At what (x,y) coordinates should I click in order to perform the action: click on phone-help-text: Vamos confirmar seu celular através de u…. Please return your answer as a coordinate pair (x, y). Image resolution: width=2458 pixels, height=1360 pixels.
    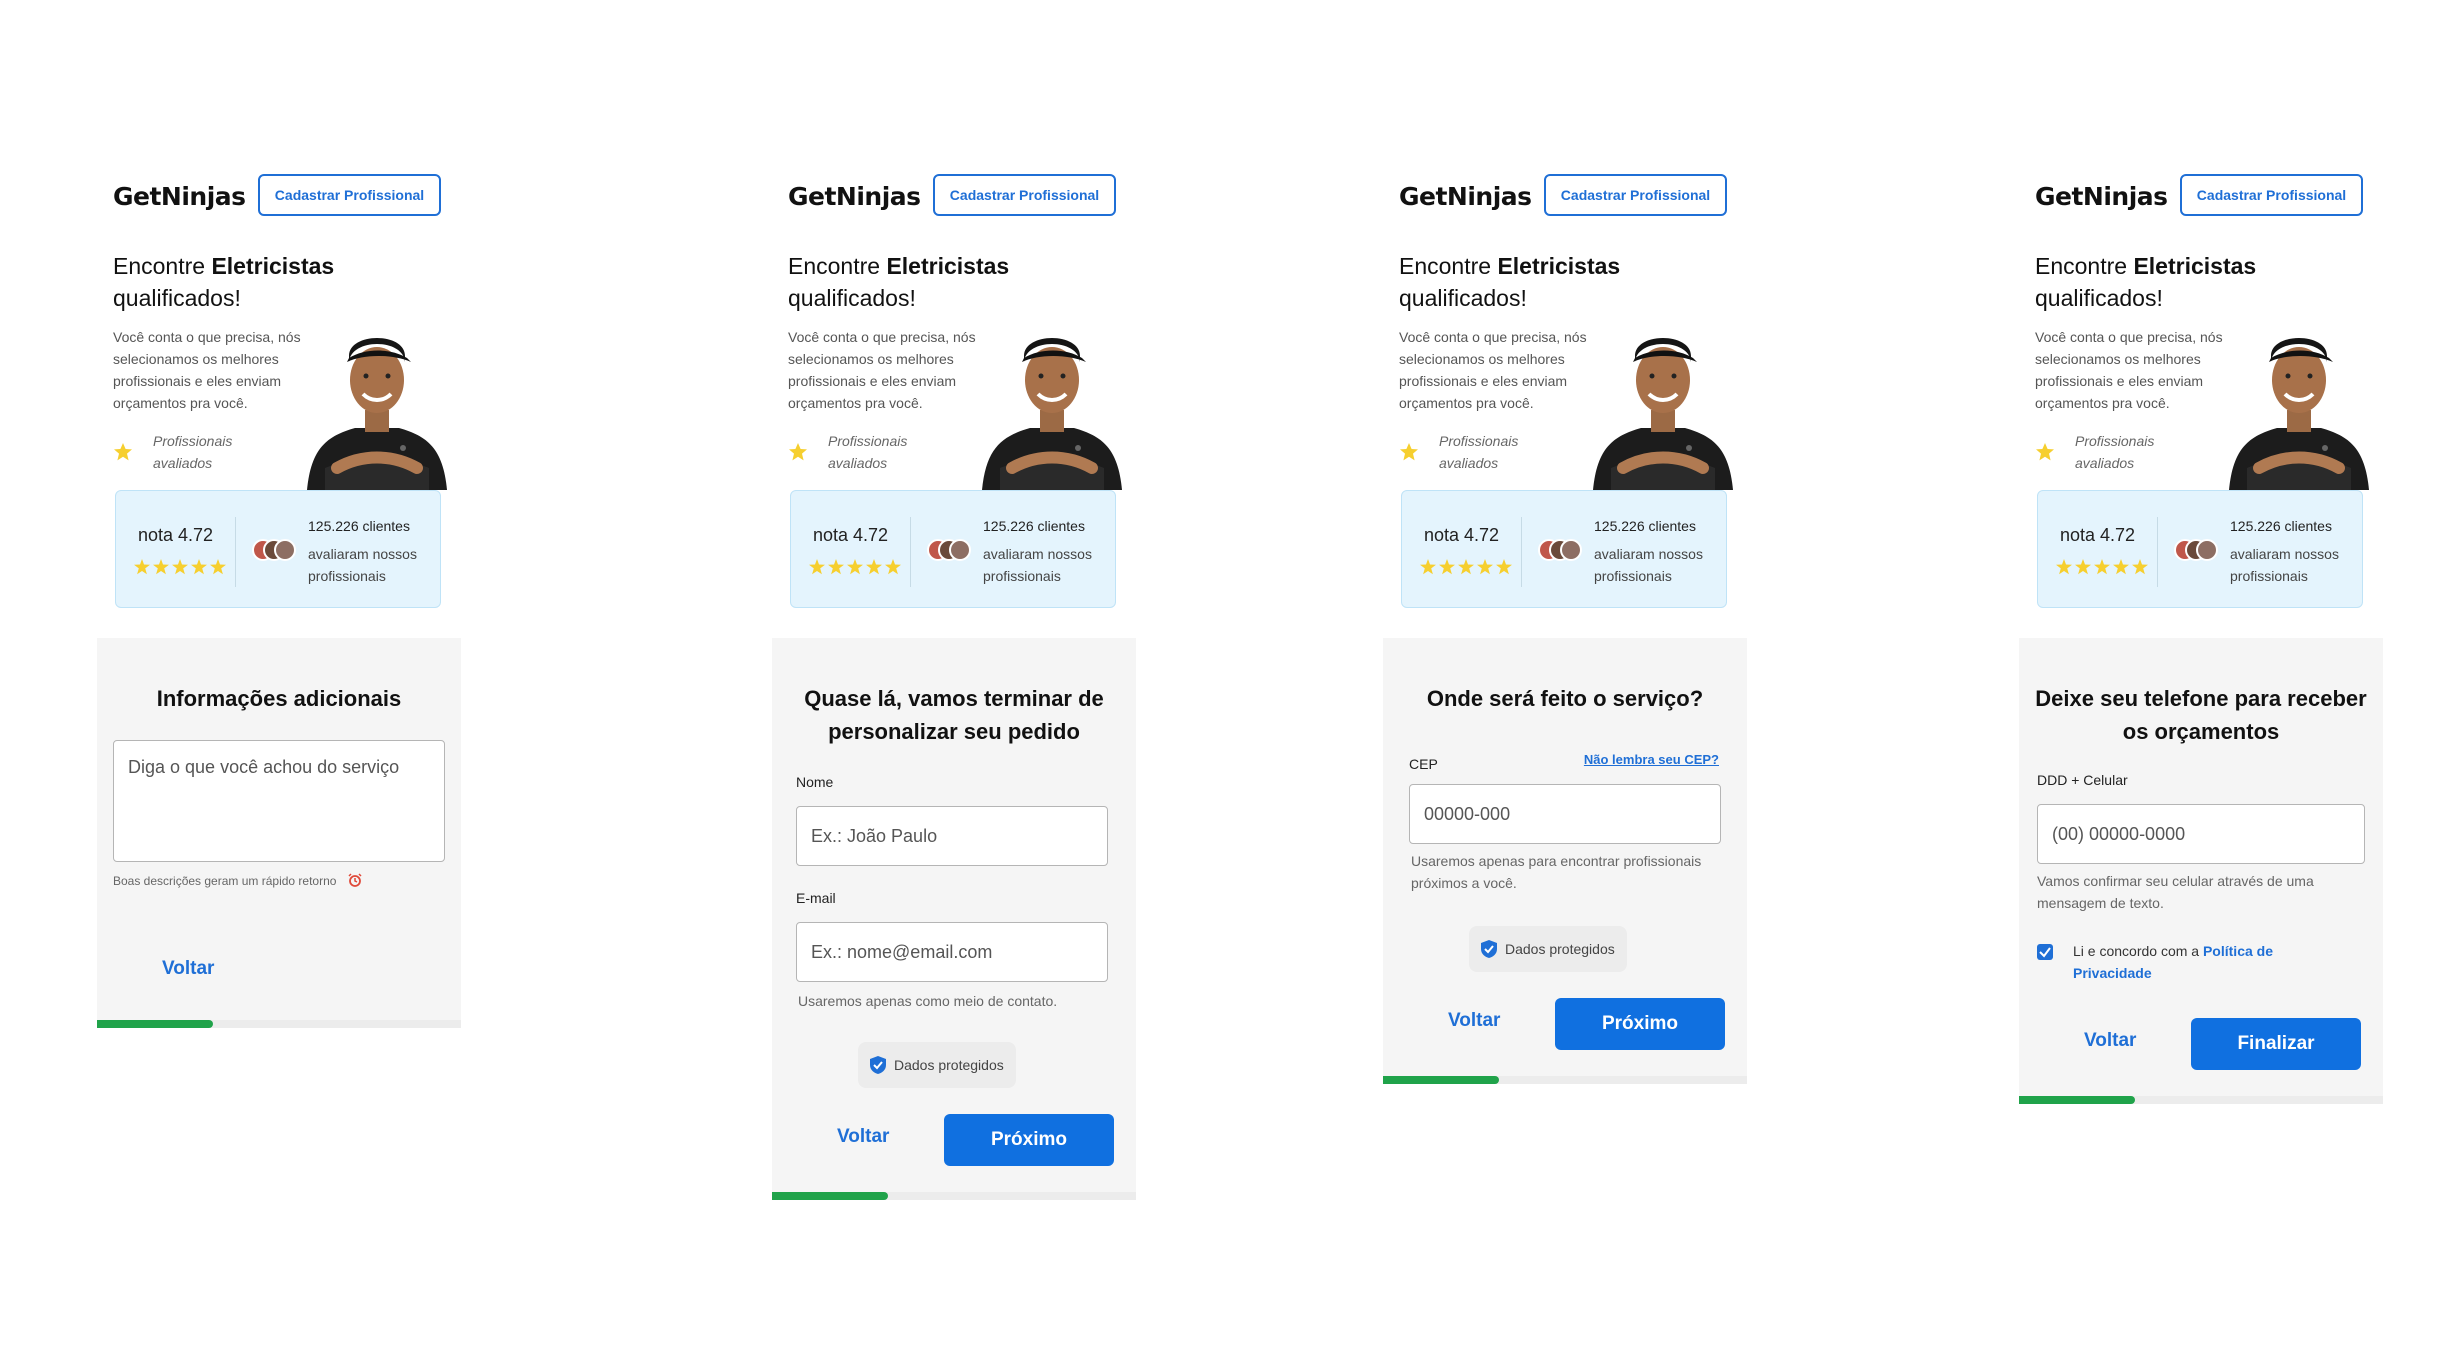
    Looking at the image, I should click on (2175, 892).